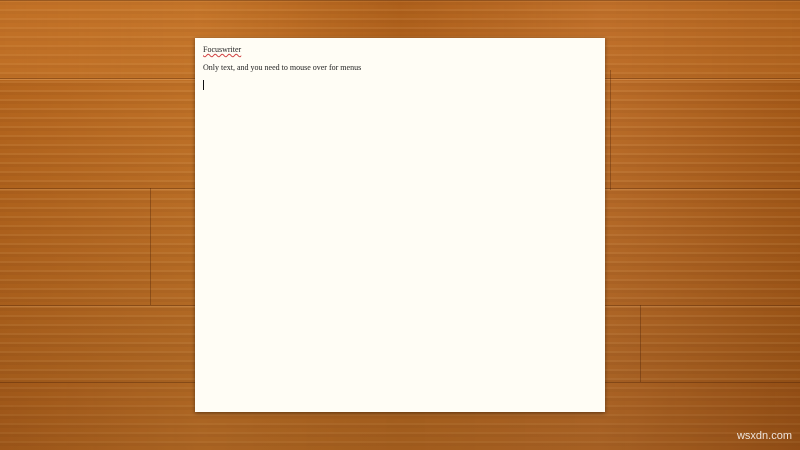 This screenshot has width=800, height=450. I want to click on text-cursor, so click(203, 85).